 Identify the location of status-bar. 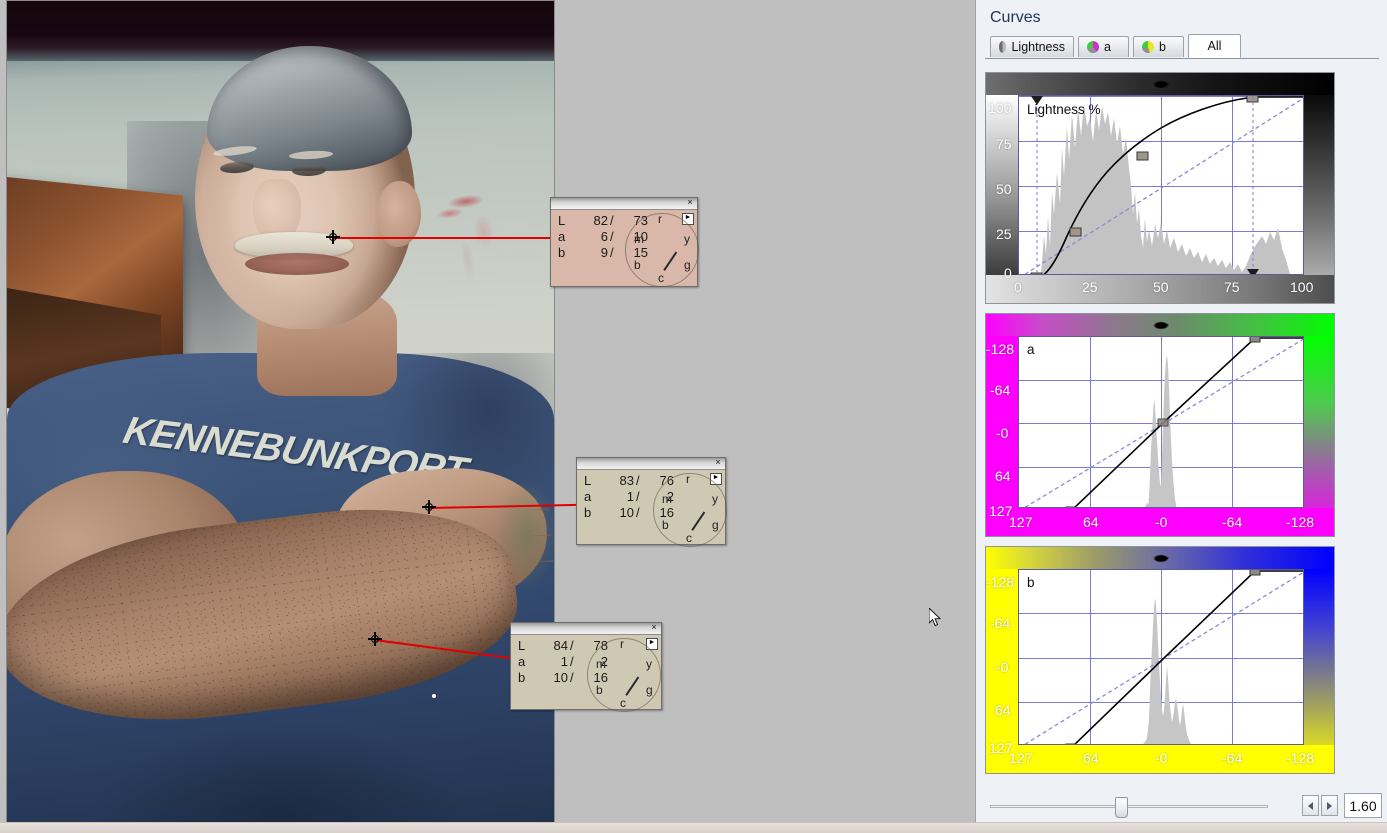
(693, 827).